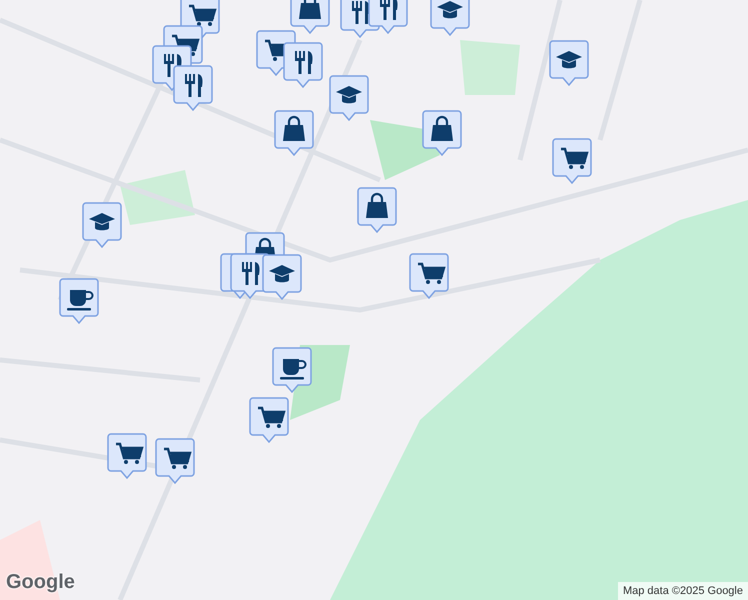 This screenshot has width=748, height=600. I want to click on google-logo: Google, so click(40, 582).